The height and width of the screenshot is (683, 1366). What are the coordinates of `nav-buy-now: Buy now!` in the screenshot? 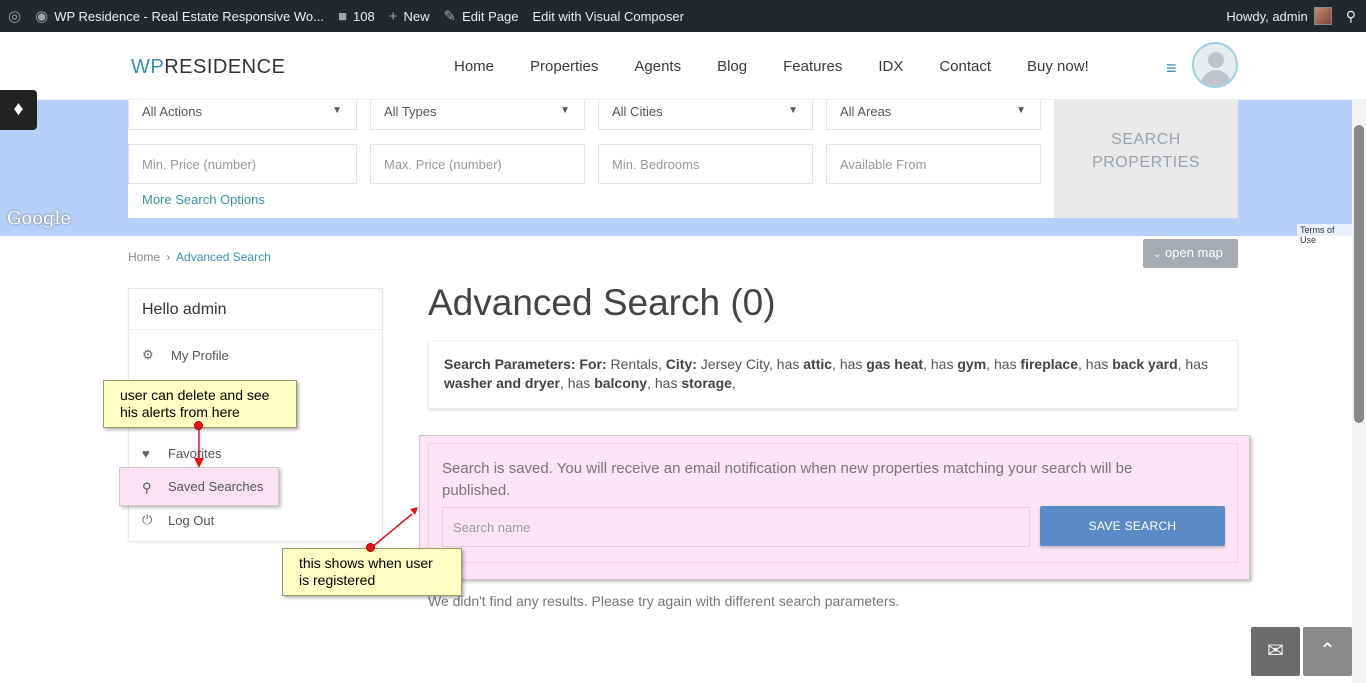 It's located at (1058, 66).